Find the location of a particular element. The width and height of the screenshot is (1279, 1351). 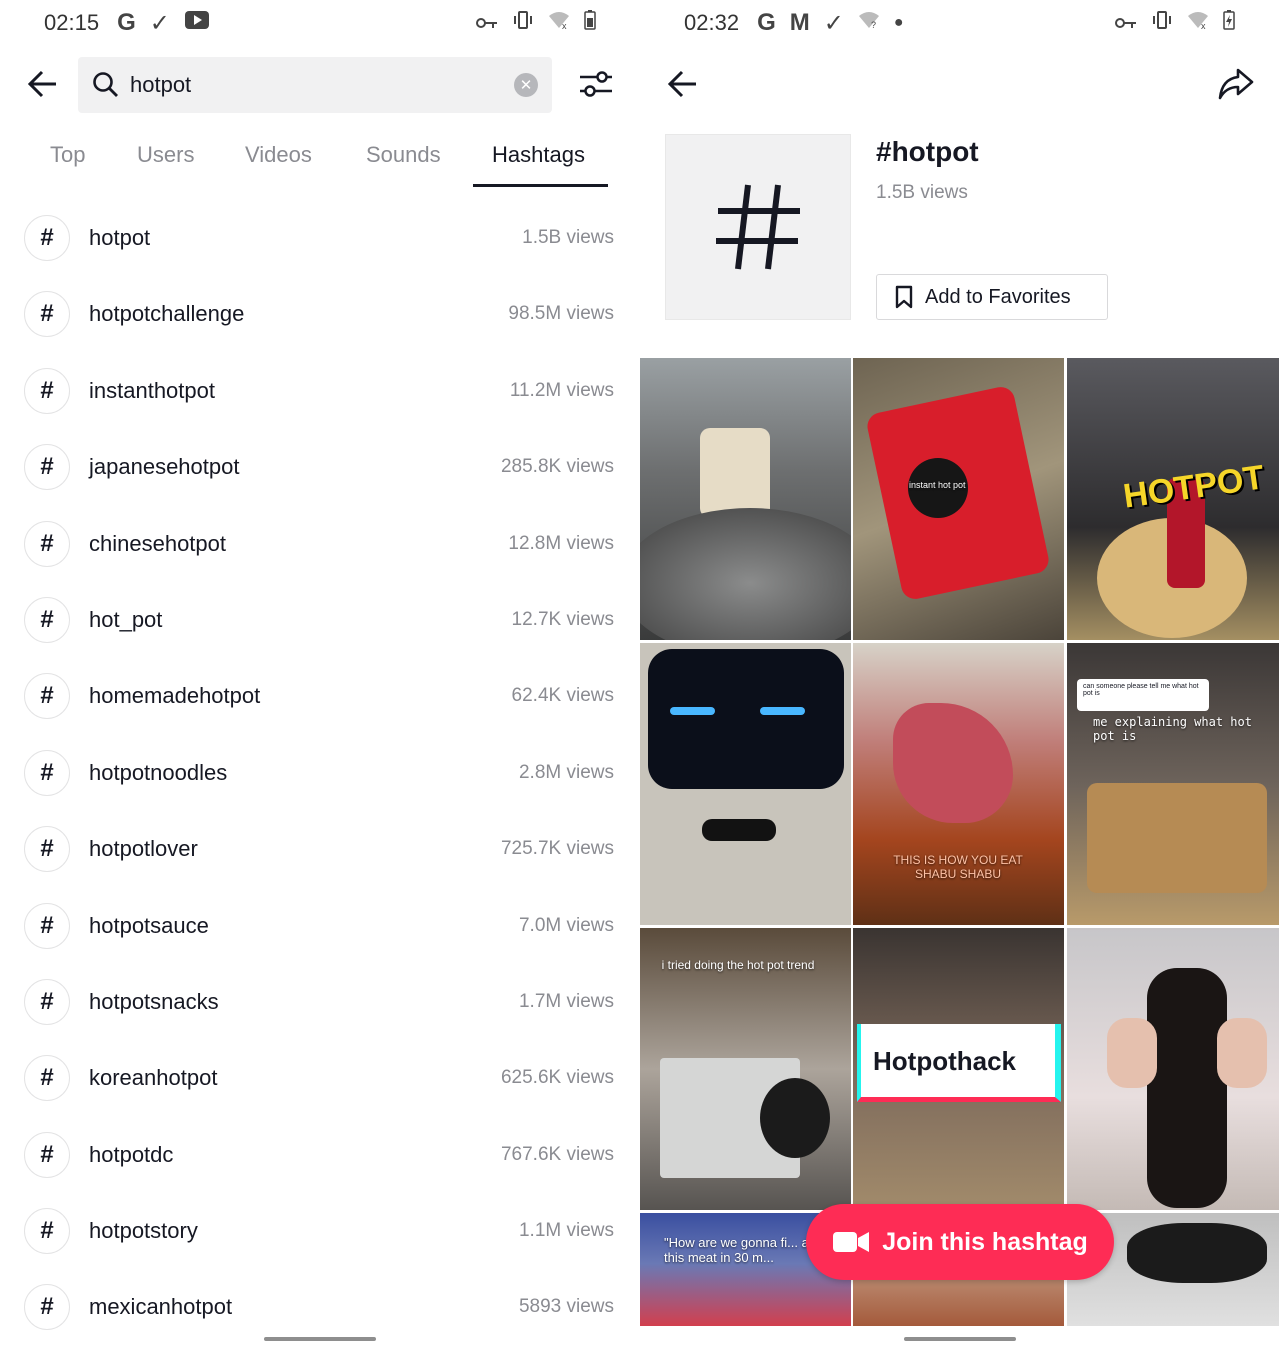

hashtag-name: hotpotdc is located at coordinates (131, 1154).